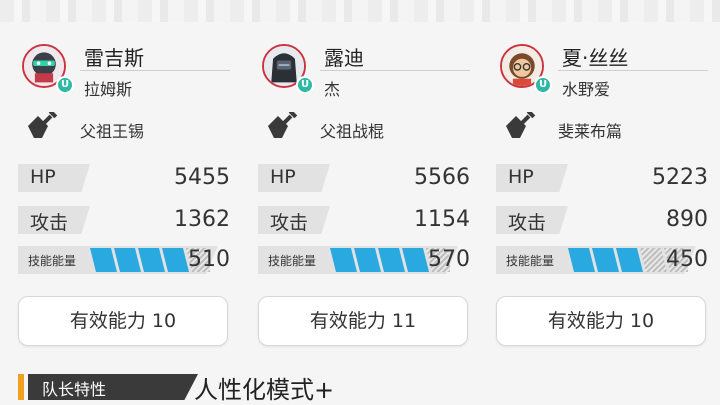  I want to click on energy-row: 技能能量 450, so click(602, 260).